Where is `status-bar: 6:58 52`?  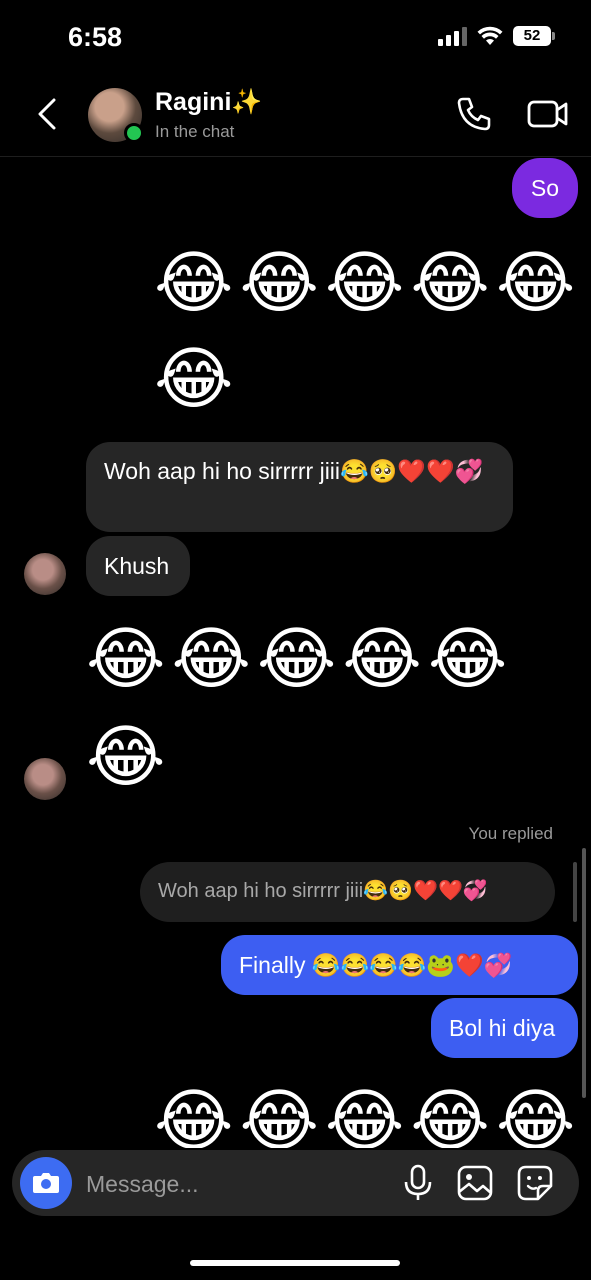 status-bar: 6:58 52 is located at coordinates (295, 40).